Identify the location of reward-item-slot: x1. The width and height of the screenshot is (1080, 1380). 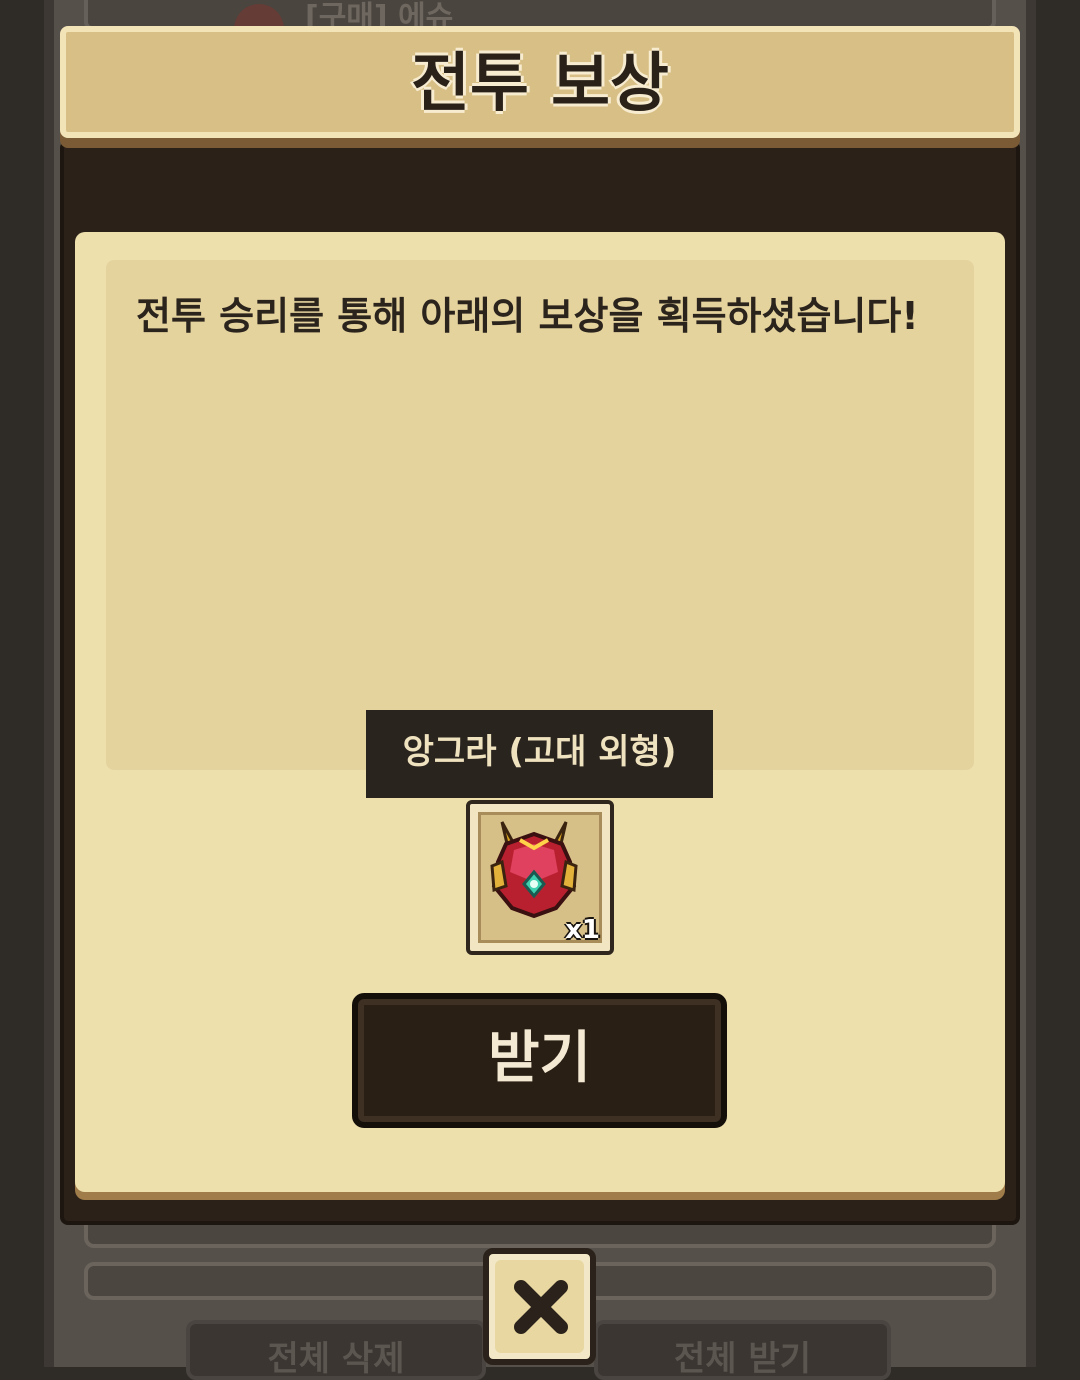
(540, 877).